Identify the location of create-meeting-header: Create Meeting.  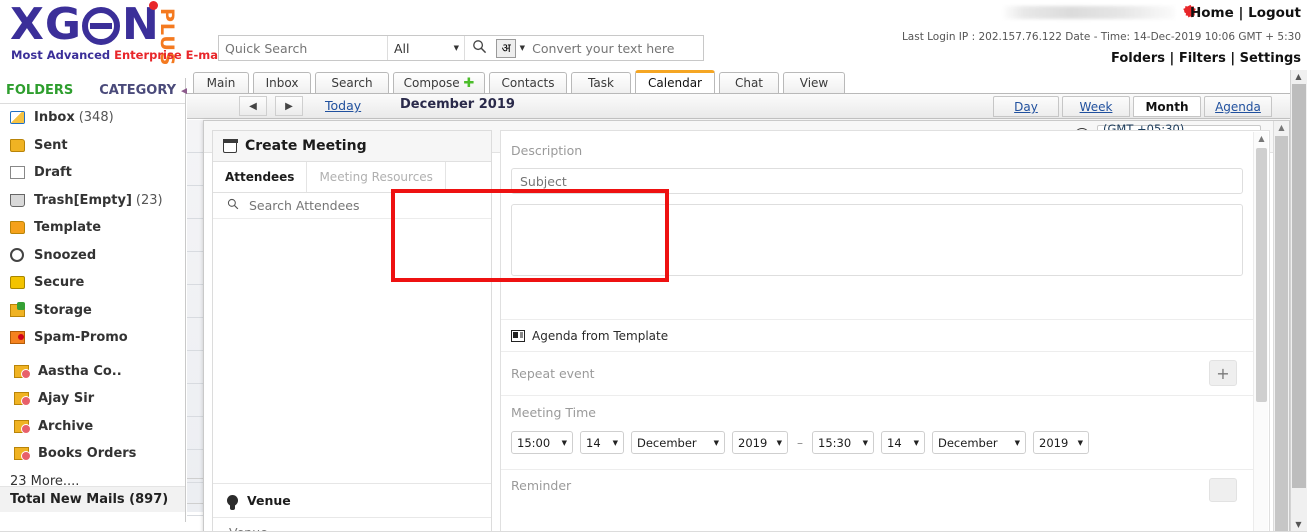
(352, 146).